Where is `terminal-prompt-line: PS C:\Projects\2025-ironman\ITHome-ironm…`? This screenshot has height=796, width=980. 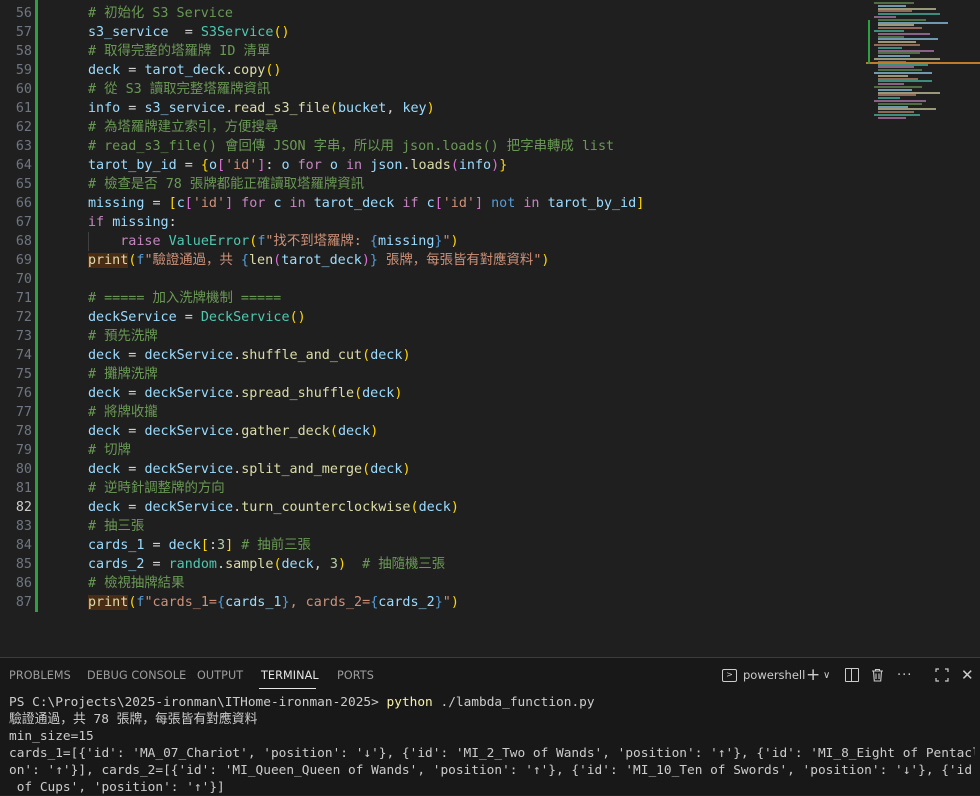 terminal-prompt-line: PS C:\Projects\2025-ironman\ITHome-ironm… is located at coordinates (492, 702).